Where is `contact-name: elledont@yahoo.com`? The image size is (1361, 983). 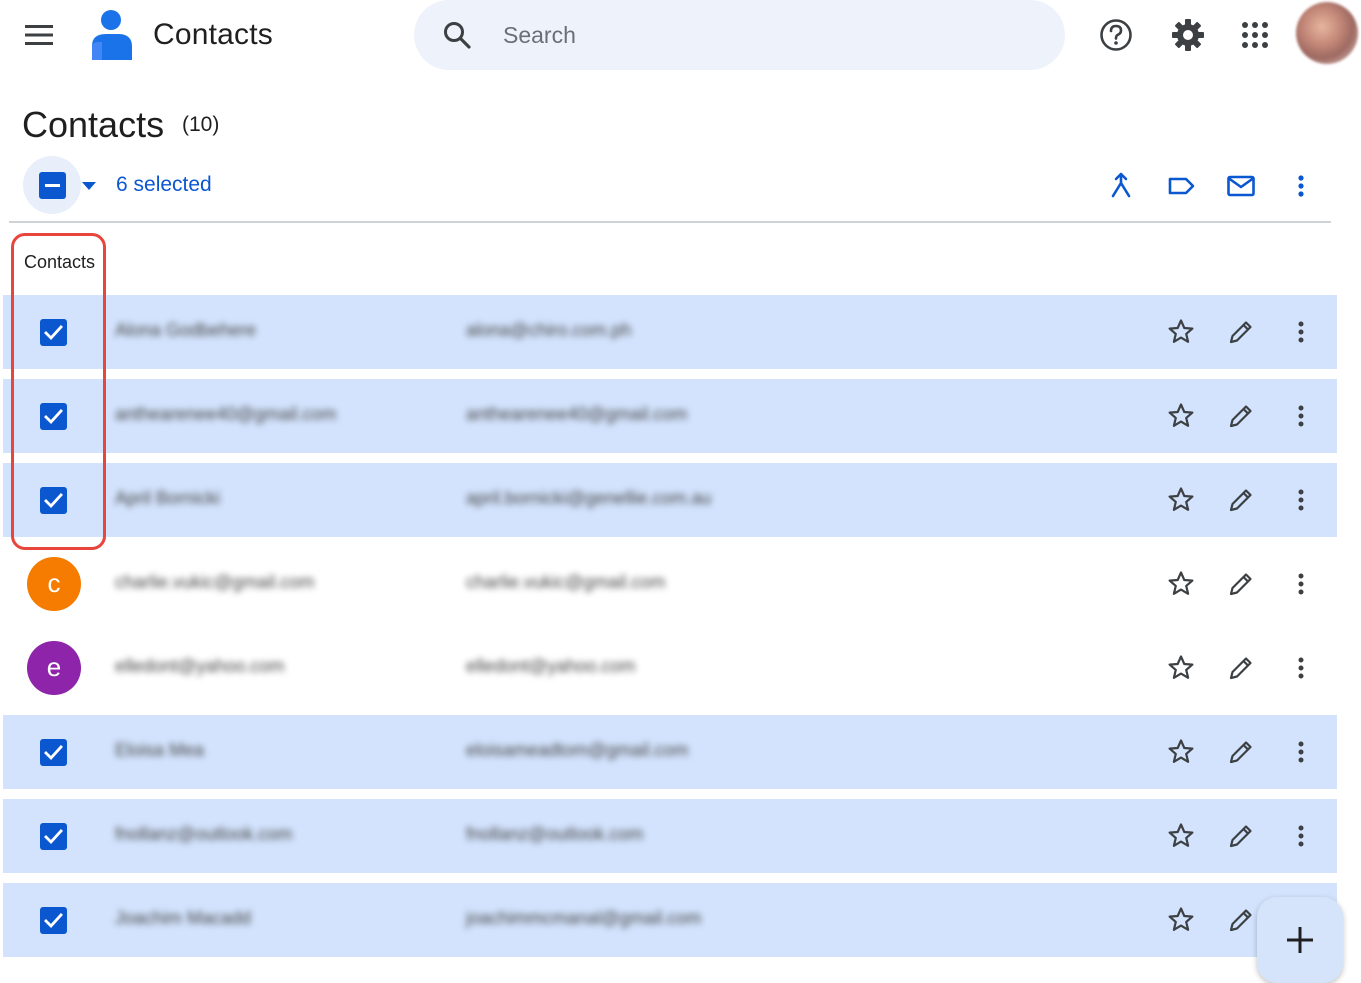
contact-name: elledont@yahoo.com is located at coordinates (200, 666).